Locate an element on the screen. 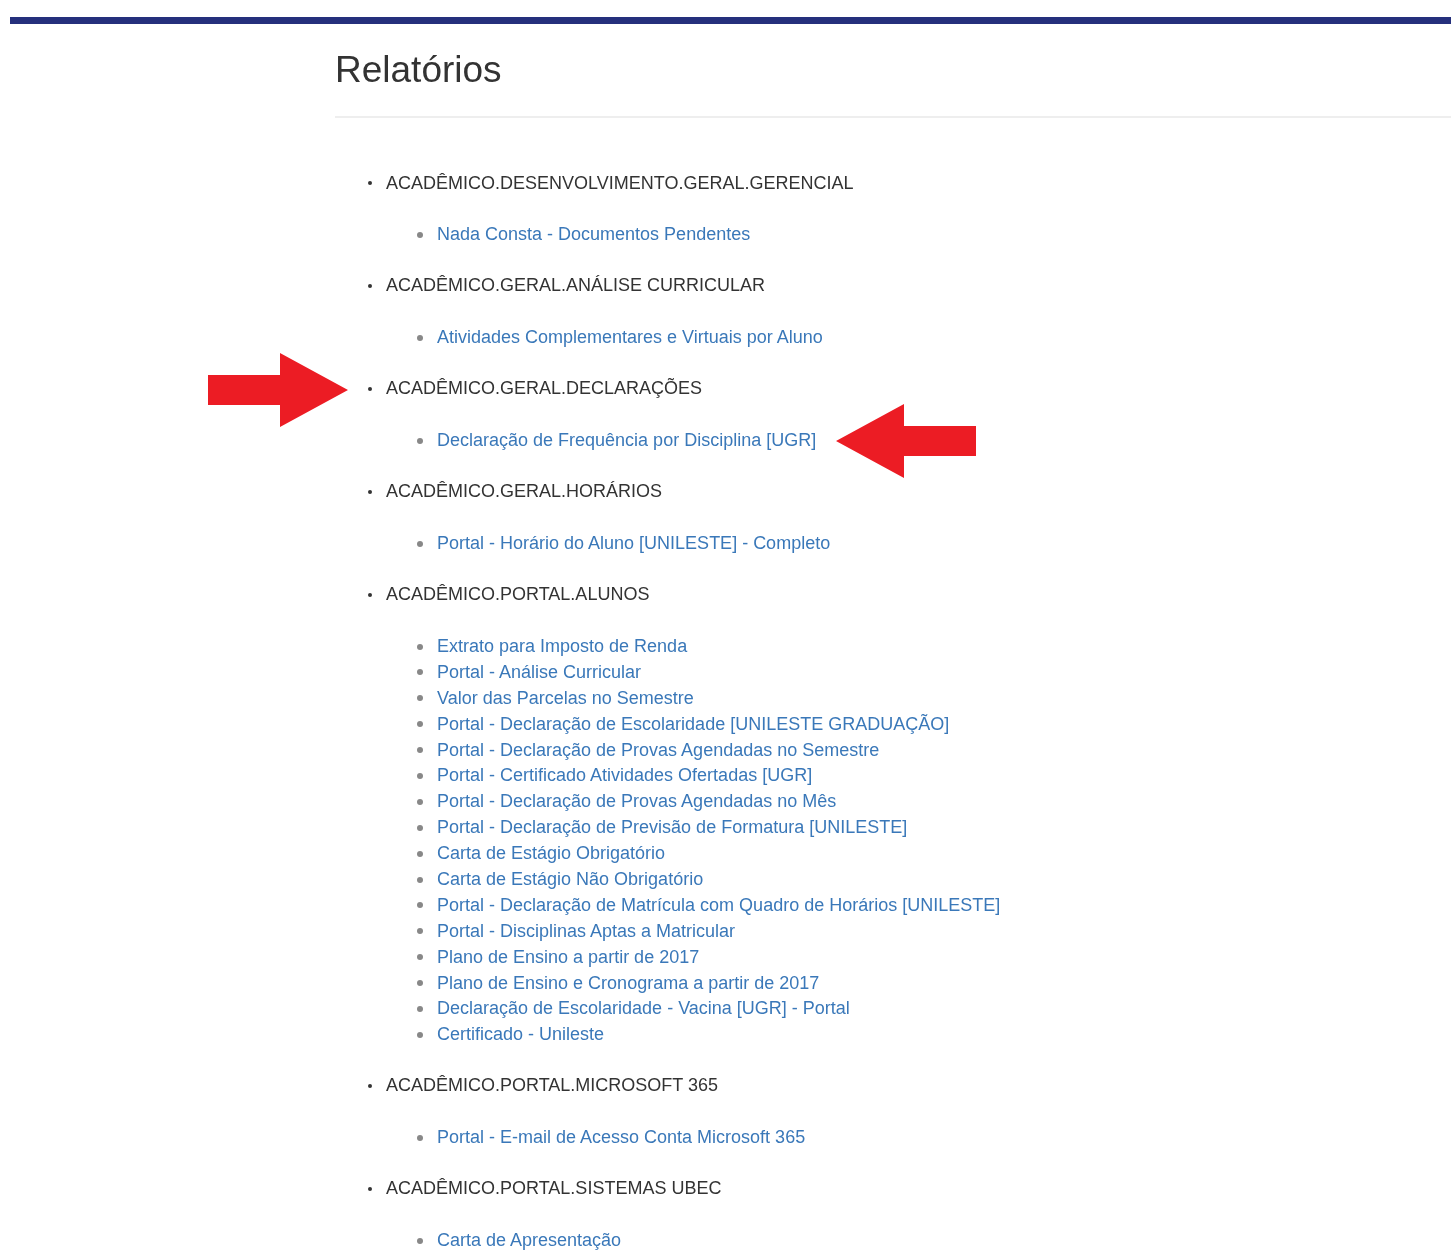 The image size is (1451, 1251). report-link: Carta de Apresentação is located at coordinates (529, 1239).